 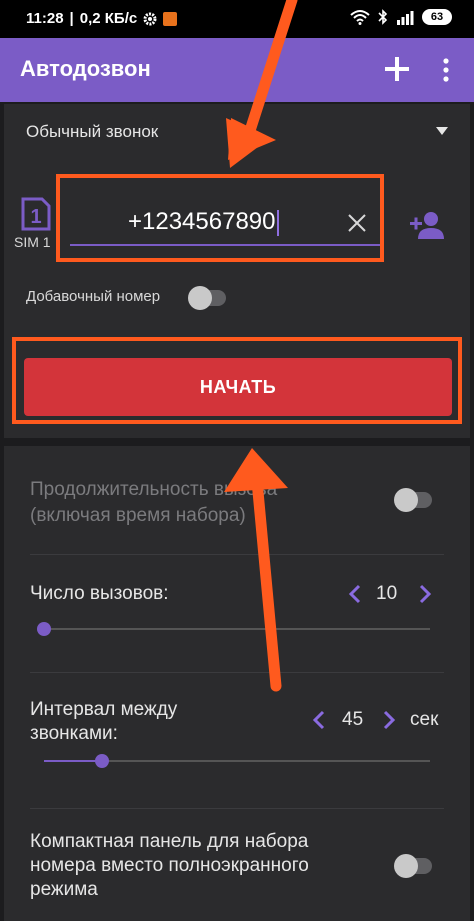 What do you see at coordinates (442, 131) in the screenshot?
I see `dropdown-icon` at bounding box center [442, 131].